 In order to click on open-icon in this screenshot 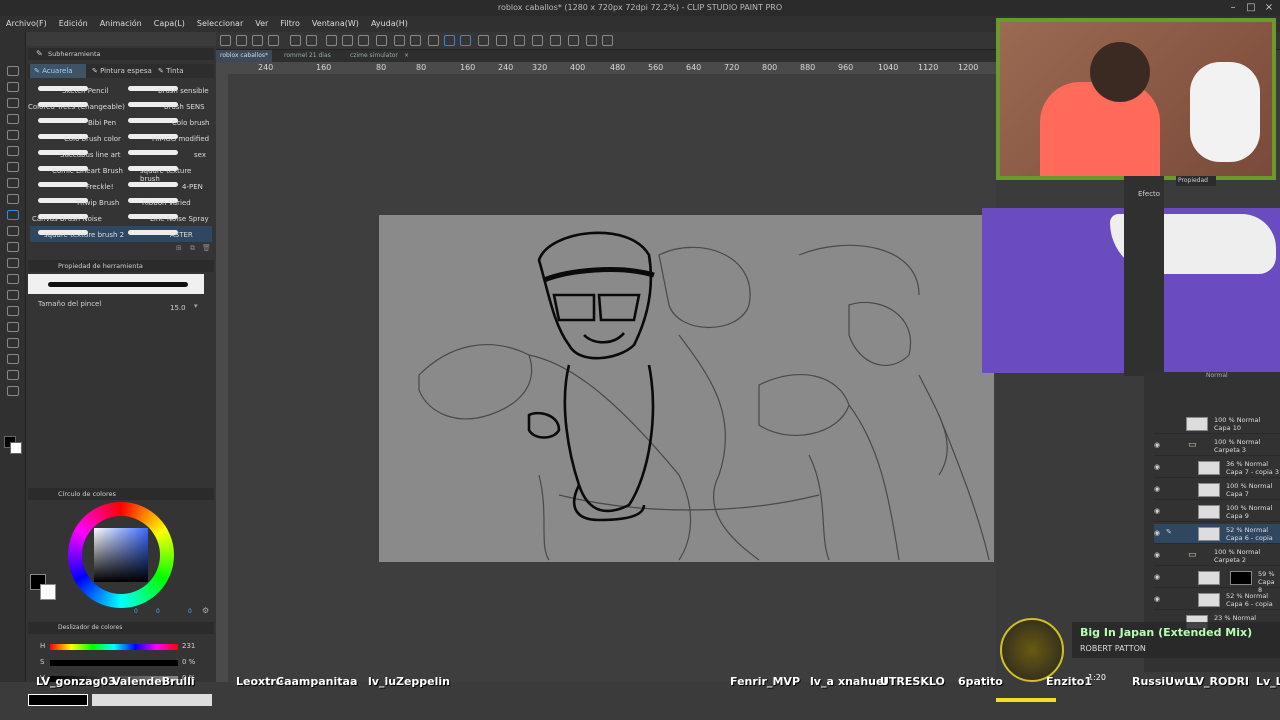, I will do `click(241, 40)`.